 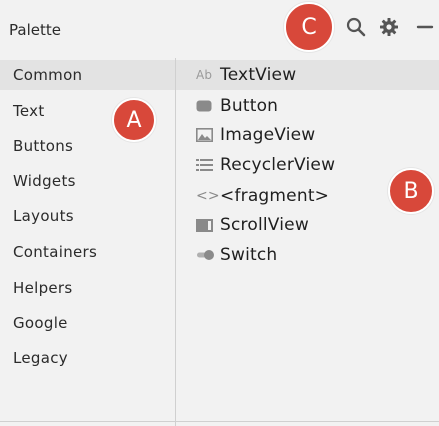 What do you see at coordinates (309, 27) in the screenshot?
I see `callout-c: C` at bounding box center [309, 27].